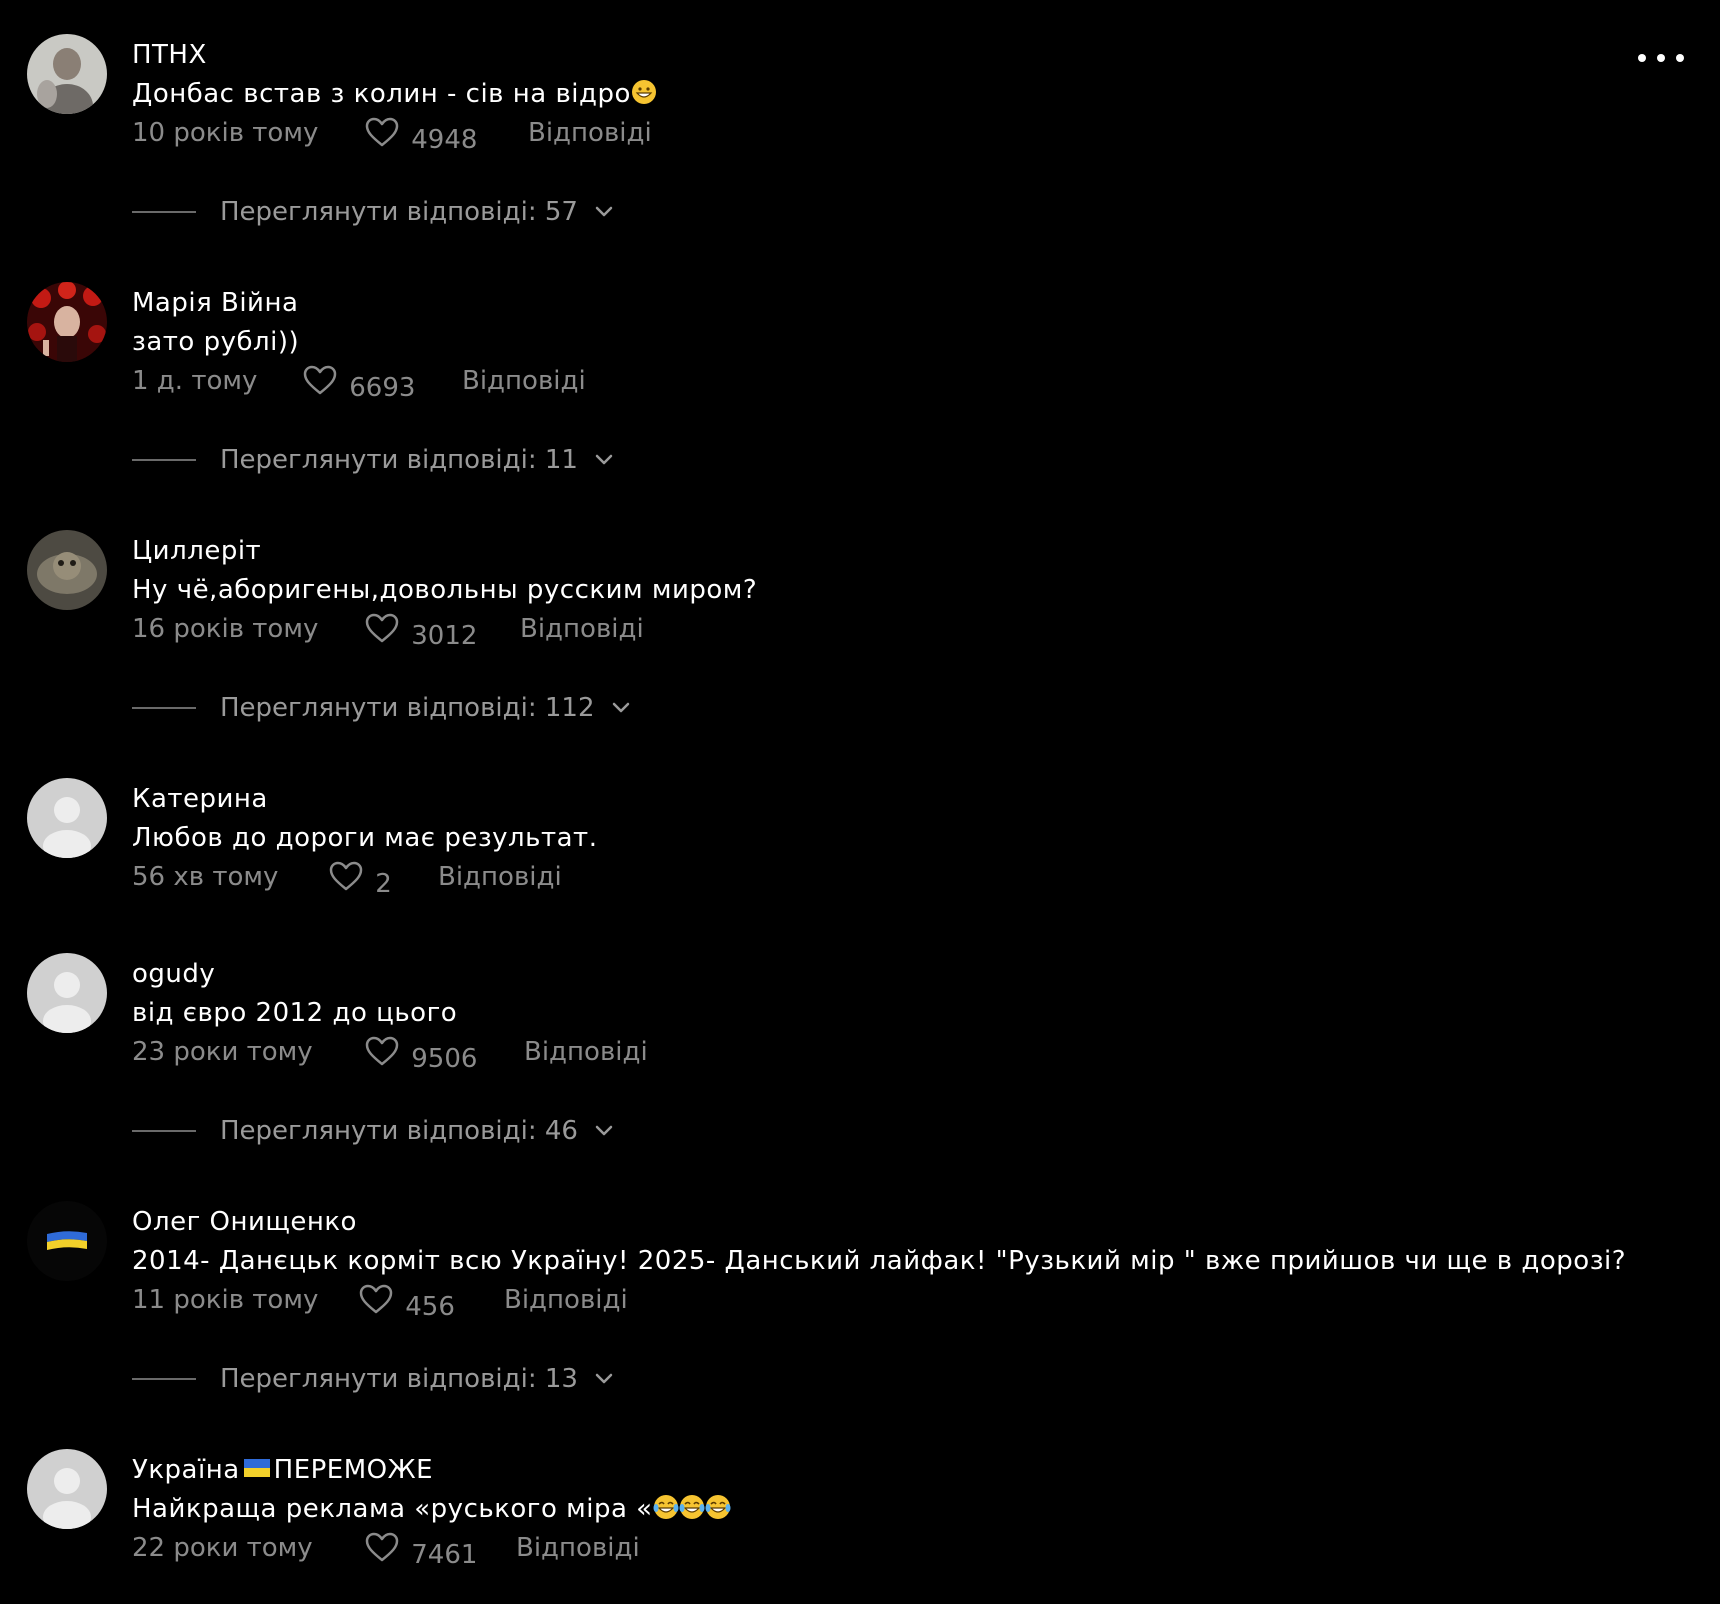 Image resolution: width=1720 pixels, height=1604 pixels. I want to click on comment-text: Ну чё,аборигены,довольны русским миром?, so click(445, 590).